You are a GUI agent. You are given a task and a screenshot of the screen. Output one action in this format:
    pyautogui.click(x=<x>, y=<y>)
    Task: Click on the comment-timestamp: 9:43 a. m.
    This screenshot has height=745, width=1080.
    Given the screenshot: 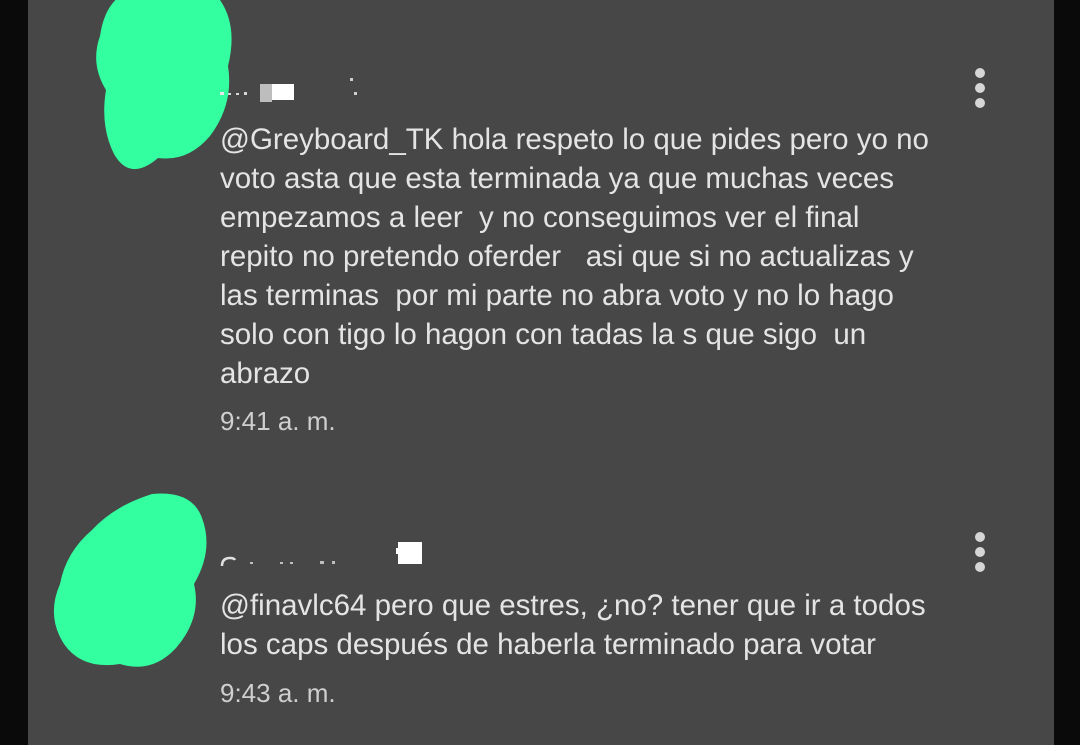 What is the action you would take?
    pyautogui.click(x=278, y=693)
    